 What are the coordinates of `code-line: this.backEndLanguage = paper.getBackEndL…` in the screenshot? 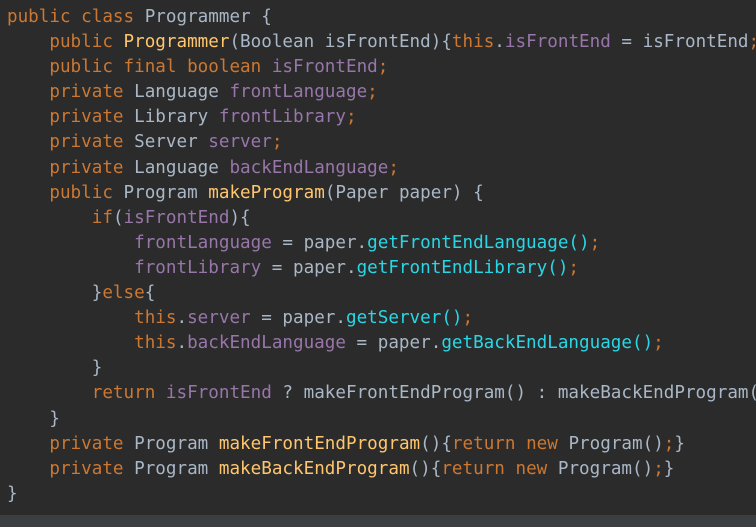 It's located at (381, 343).